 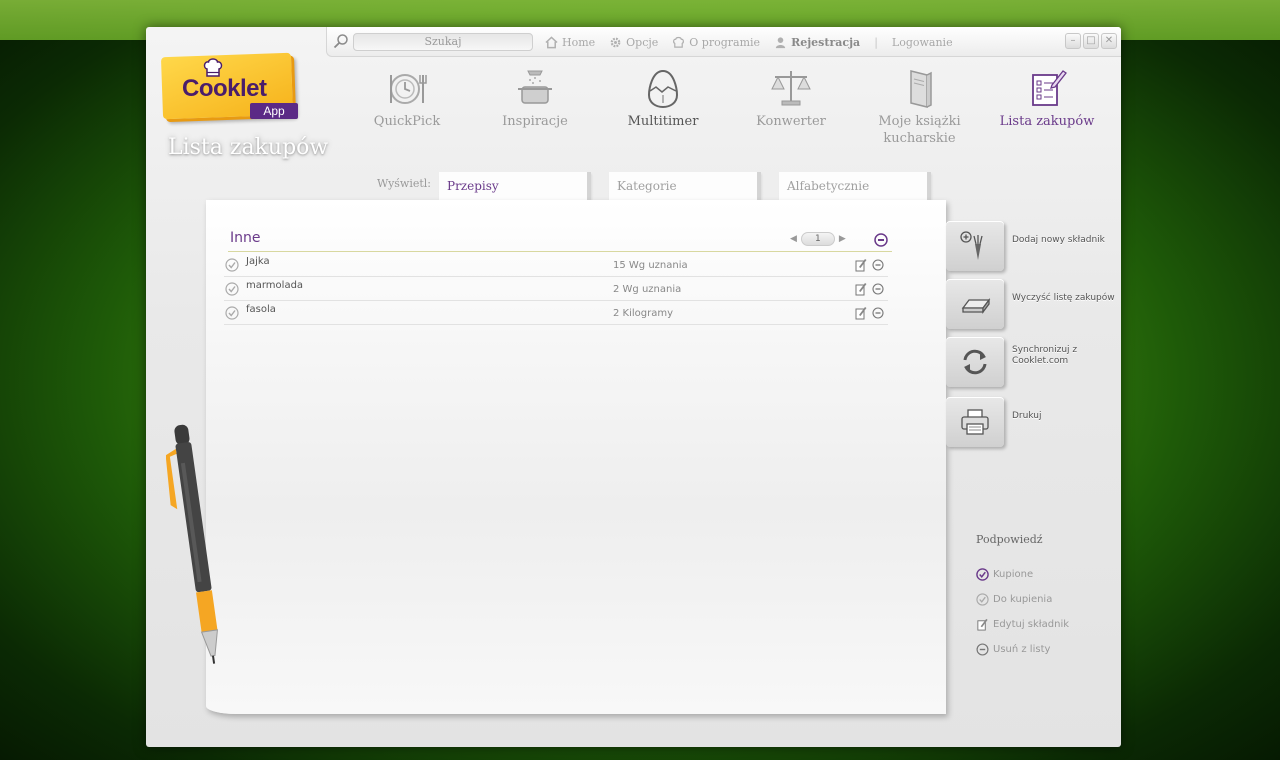 I want to click on group-title: Inne, so click(x=245, y=238).